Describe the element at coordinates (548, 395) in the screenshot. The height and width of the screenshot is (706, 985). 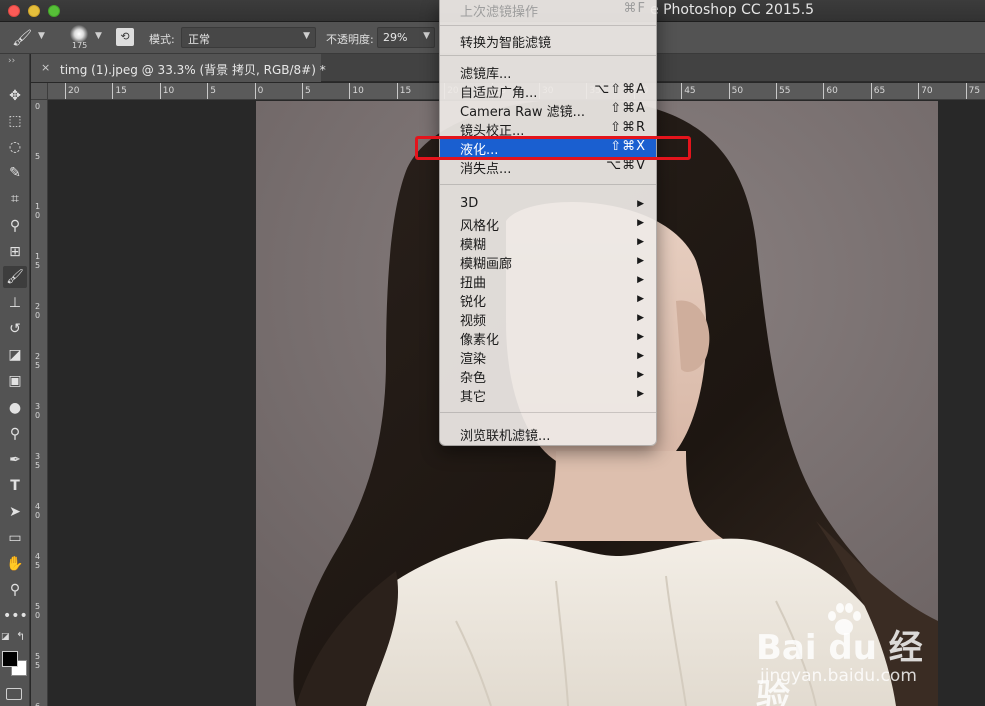
I see `menu-item-other: 其它 ▶` at that location.